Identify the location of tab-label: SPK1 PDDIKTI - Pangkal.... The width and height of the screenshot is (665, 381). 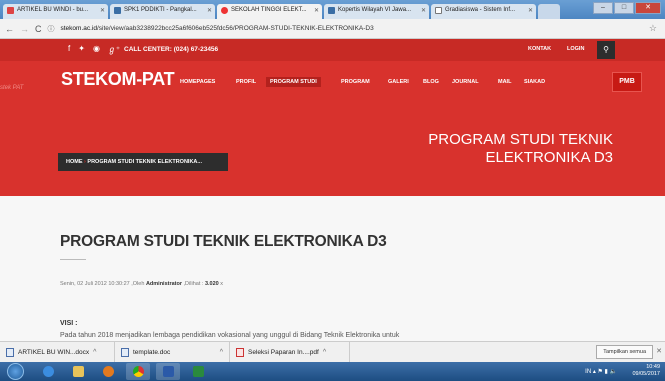
(160, 10).